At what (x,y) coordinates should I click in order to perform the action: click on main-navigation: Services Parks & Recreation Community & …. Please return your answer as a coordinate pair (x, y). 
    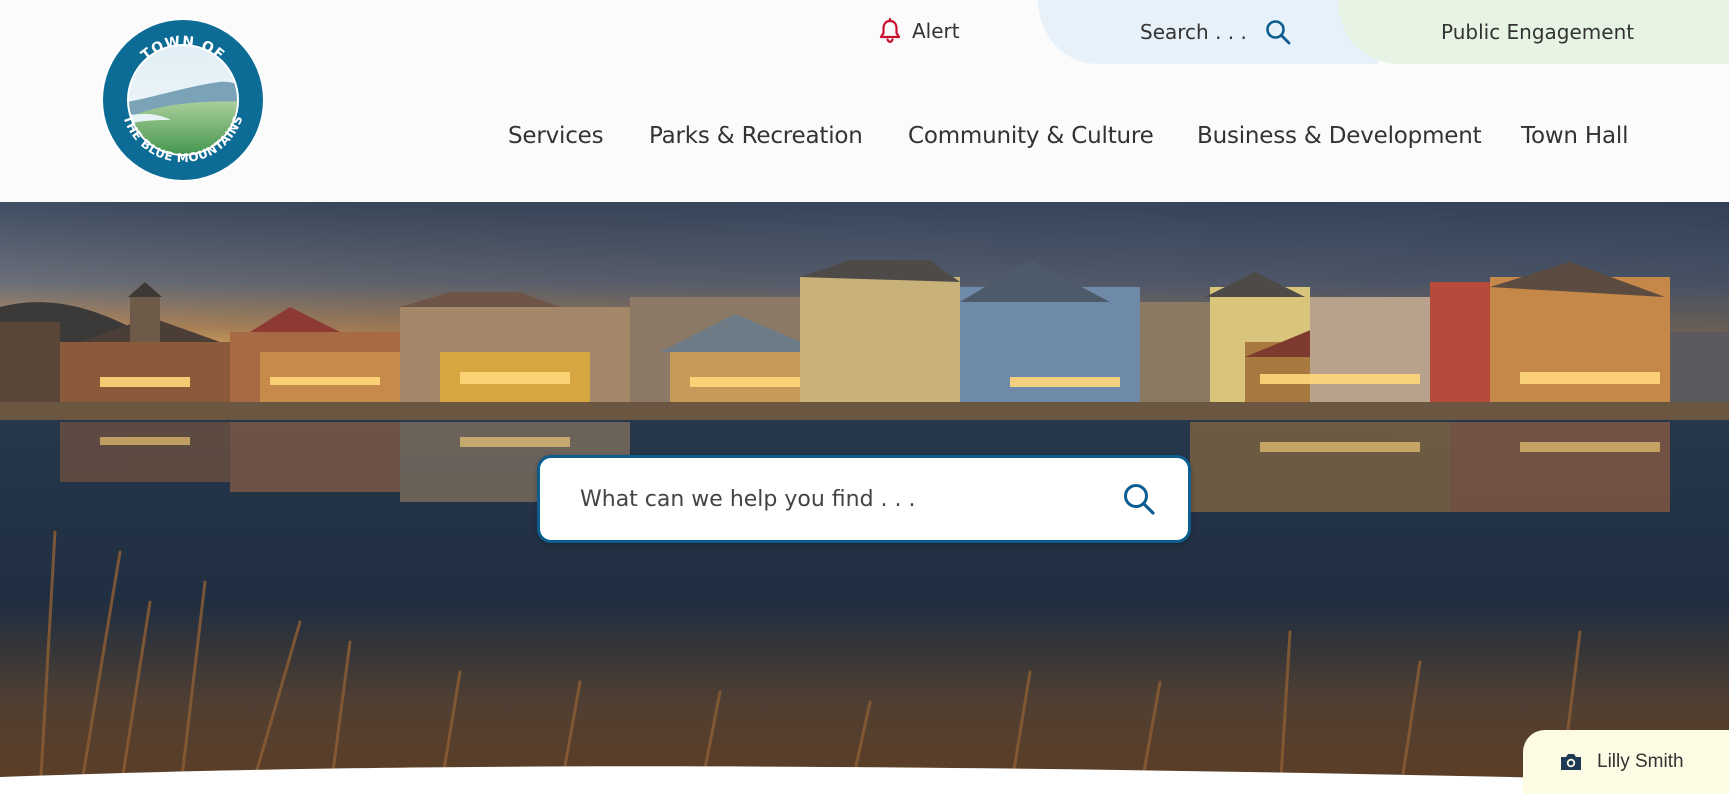
    Looking at the image, I should click on (864, 136).